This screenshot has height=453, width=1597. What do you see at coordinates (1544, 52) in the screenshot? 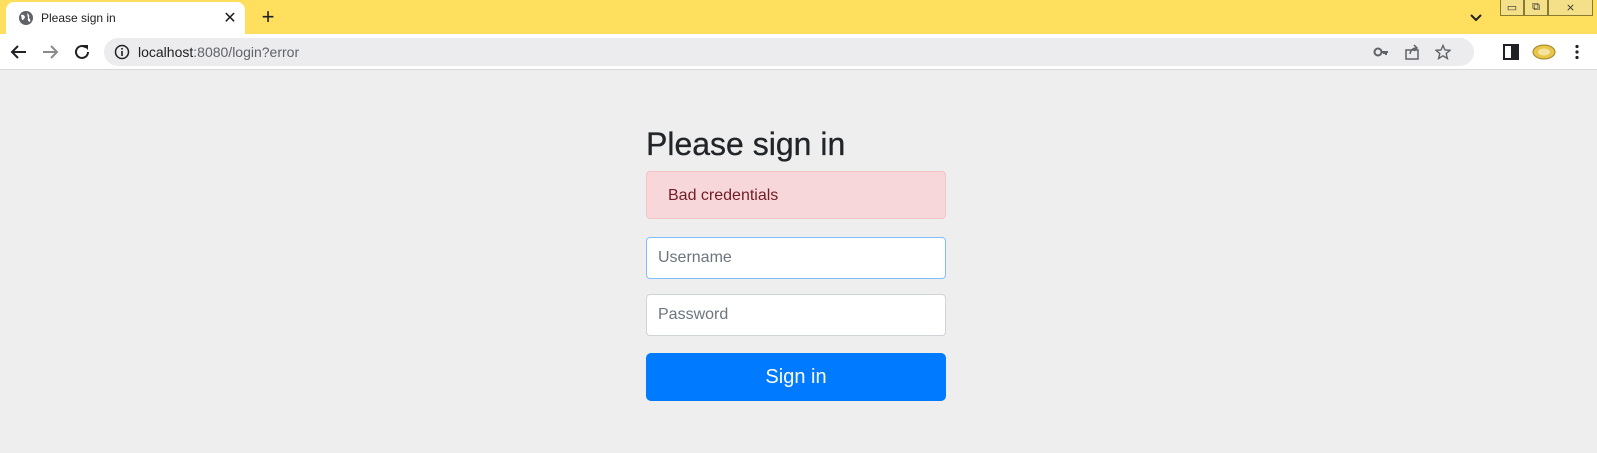
I see `extension-icon` at bounding box center [1544, 52].